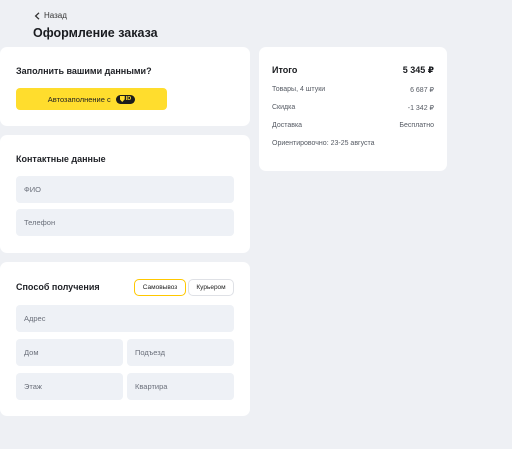 The width and height of the screenshot is (512, 449). I want to click on courier-option: Курьером, so click(211, 287).